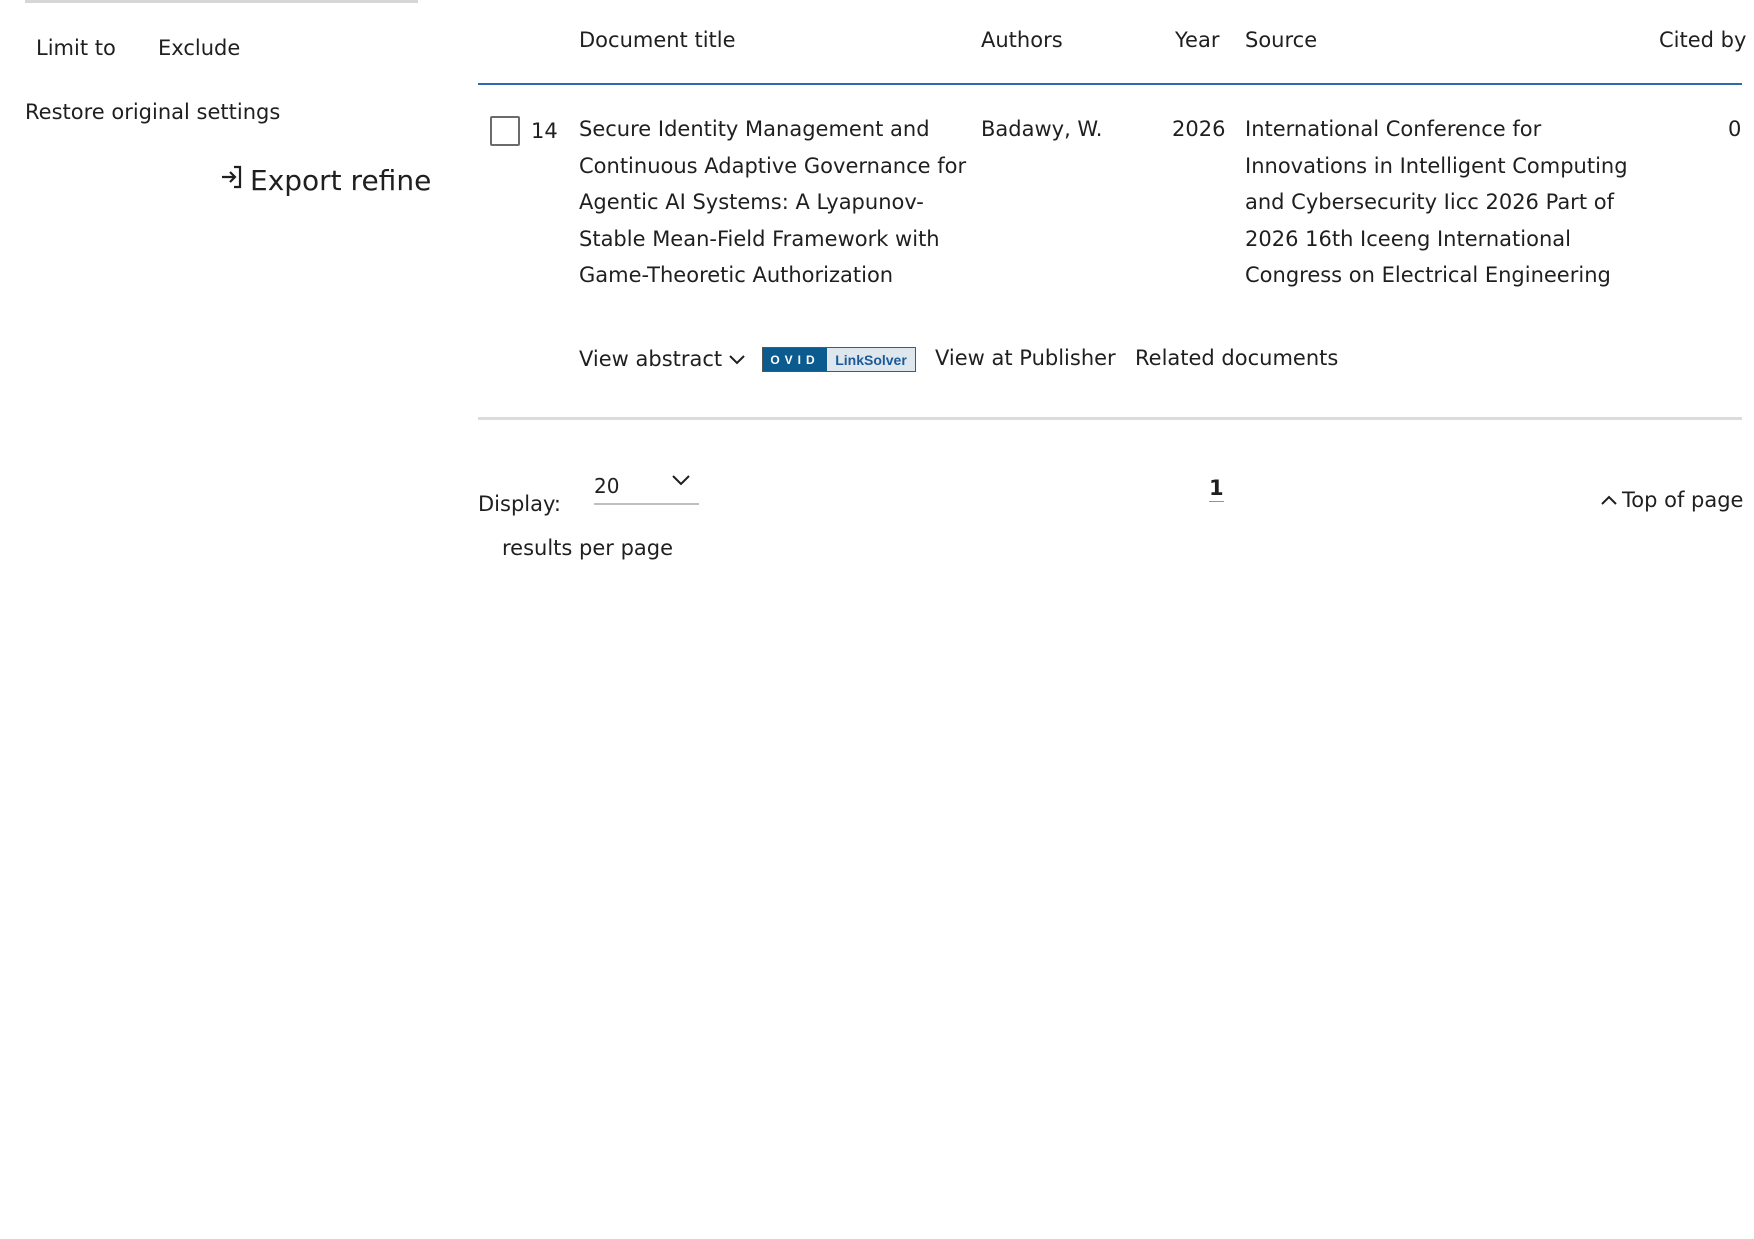 The height and width of the screenshot is (1239, 1754). What do you see at coordinates (871, 359) in the screenshot?
I see `linksolver-label: LinkSolver` at bounding box center [871, 359].